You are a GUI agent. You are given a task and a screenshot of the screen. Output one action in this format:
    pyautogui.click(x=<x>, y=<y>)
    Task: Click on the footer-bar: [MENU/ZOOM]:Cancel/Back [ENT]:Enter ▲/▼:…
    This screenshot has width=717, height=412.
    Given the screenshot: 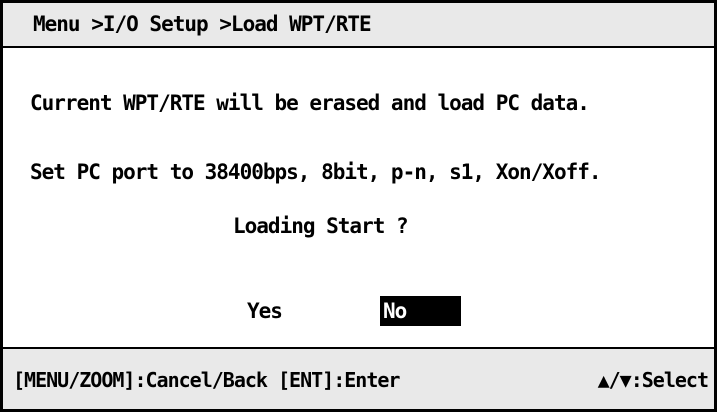 What is the action you would take?
    pyautogui.click(x=358, y=378)
    